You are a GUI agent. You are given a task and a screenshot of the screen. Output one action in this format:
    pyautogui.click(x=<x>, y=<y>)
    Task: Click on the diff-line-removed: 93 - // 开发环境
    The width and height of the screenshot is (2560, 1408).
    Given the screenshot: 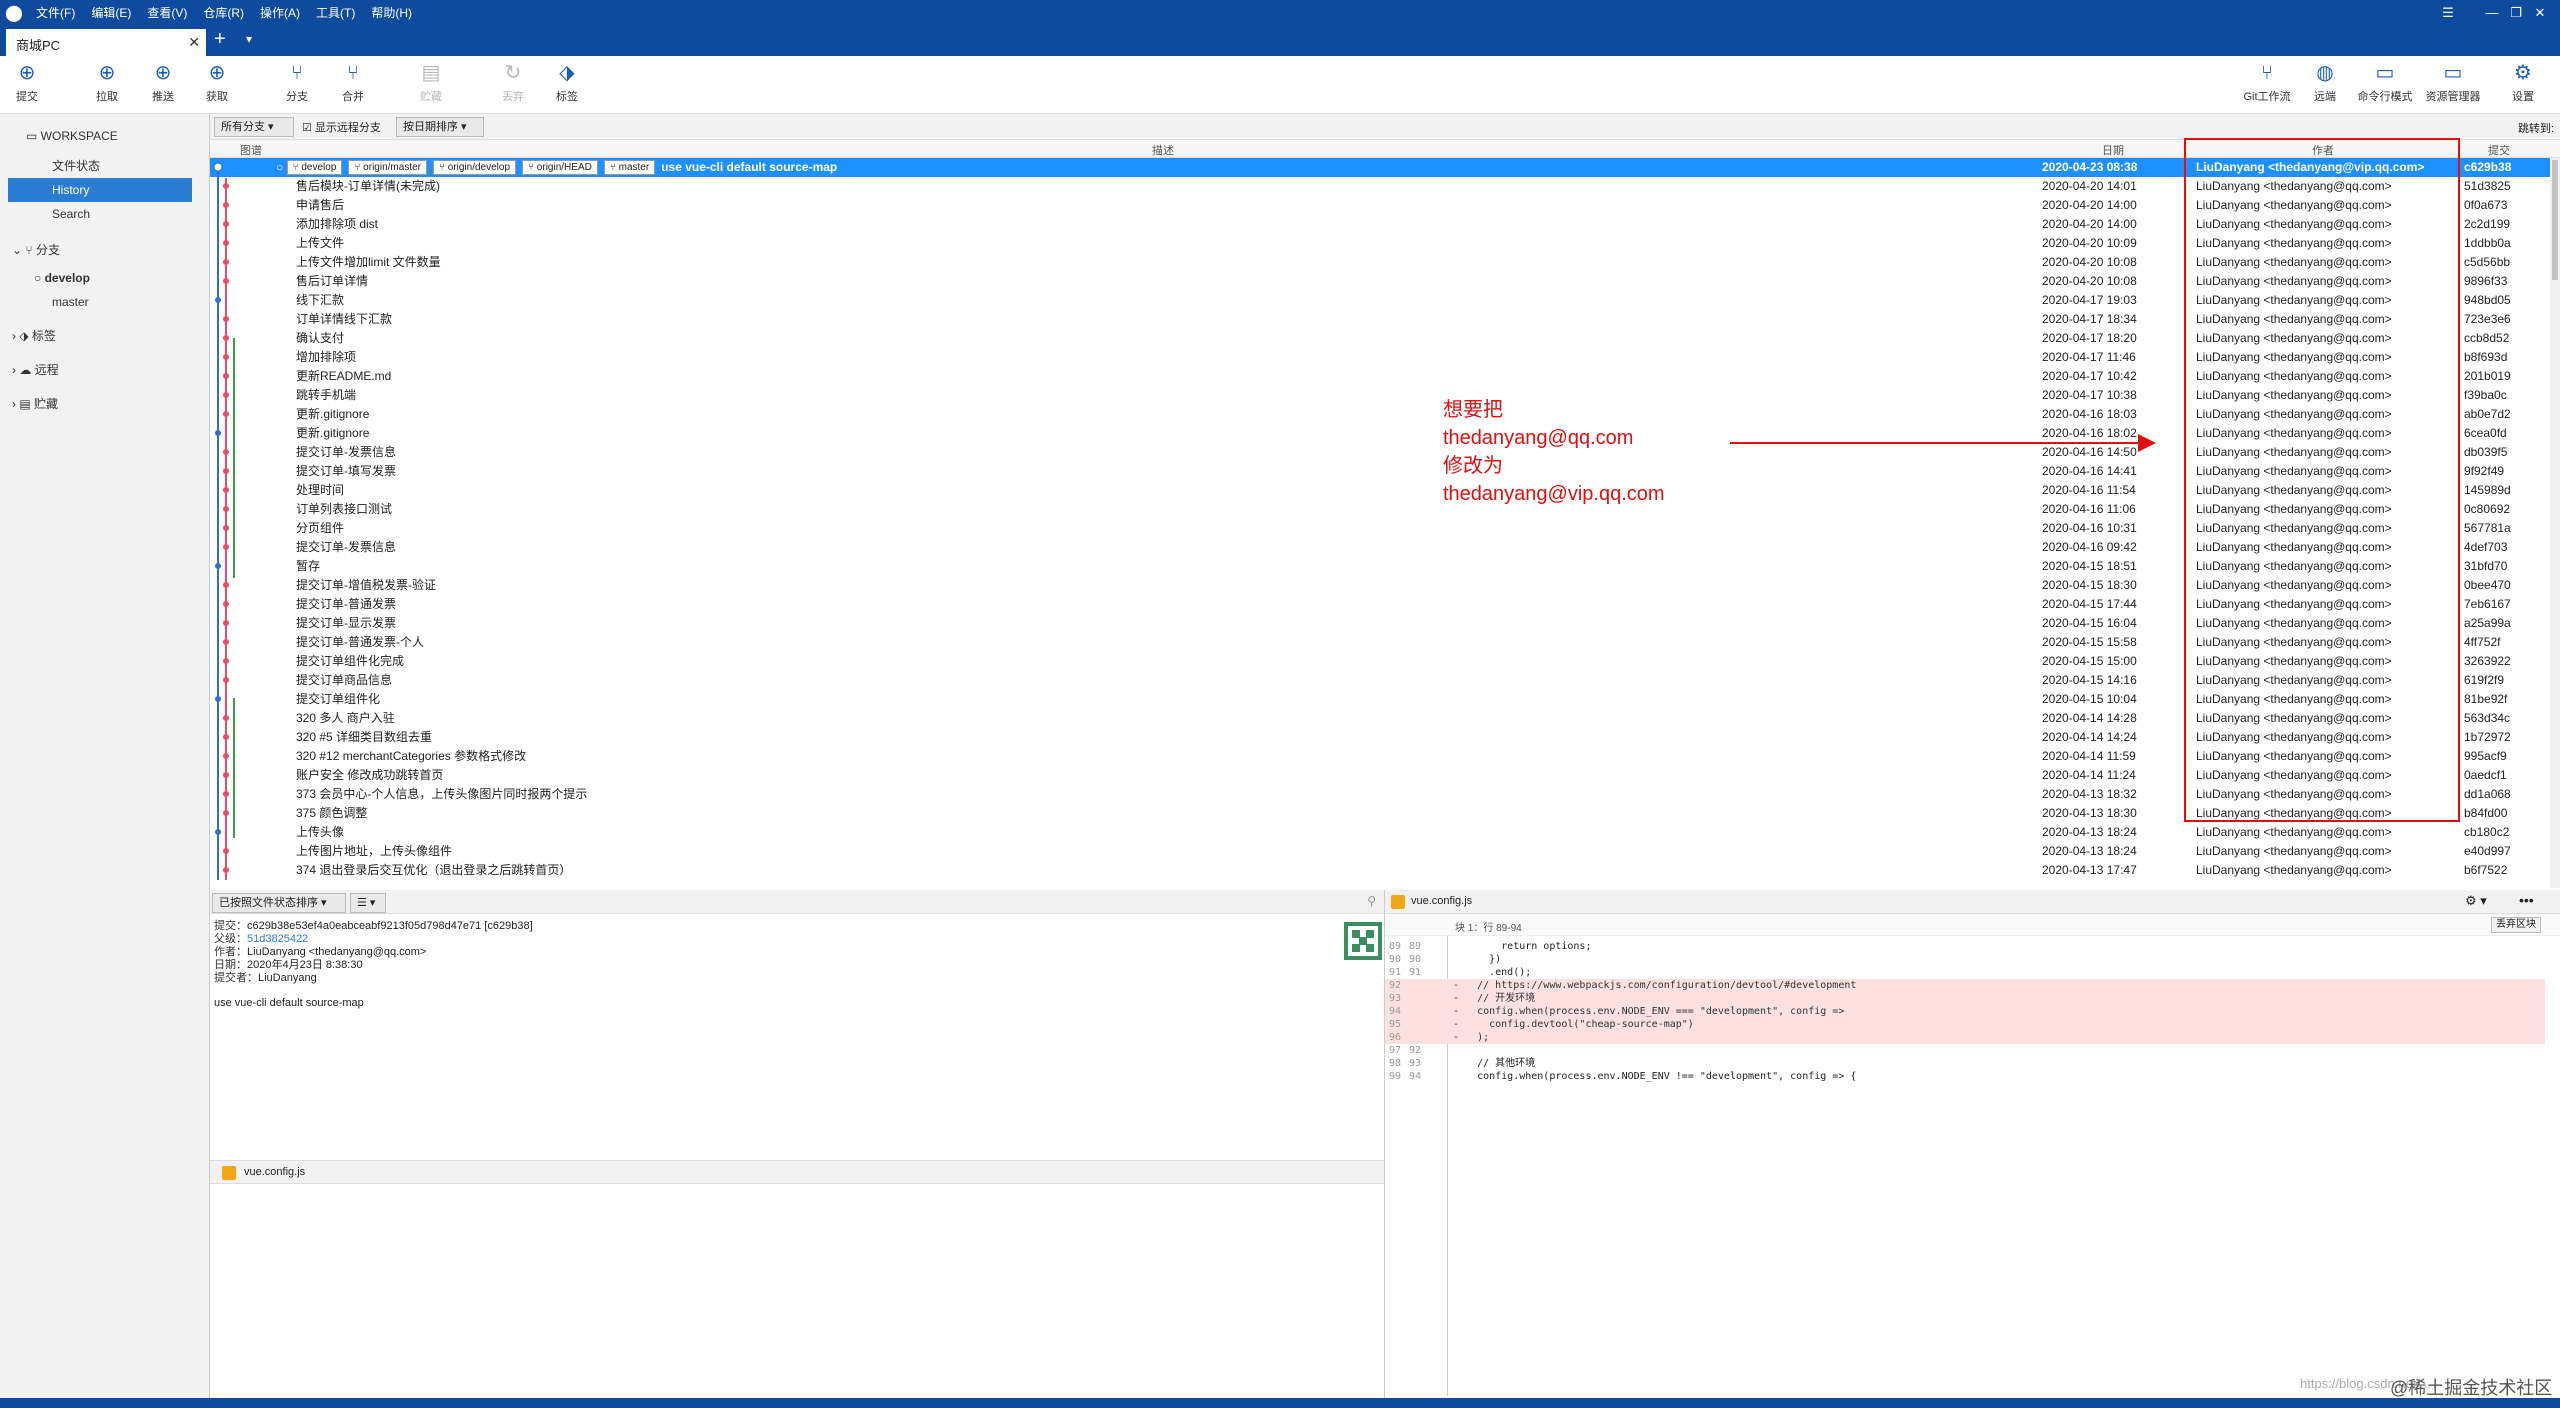 What is the action you would take?
    pyautogui.click(x=1965, y=998)
    